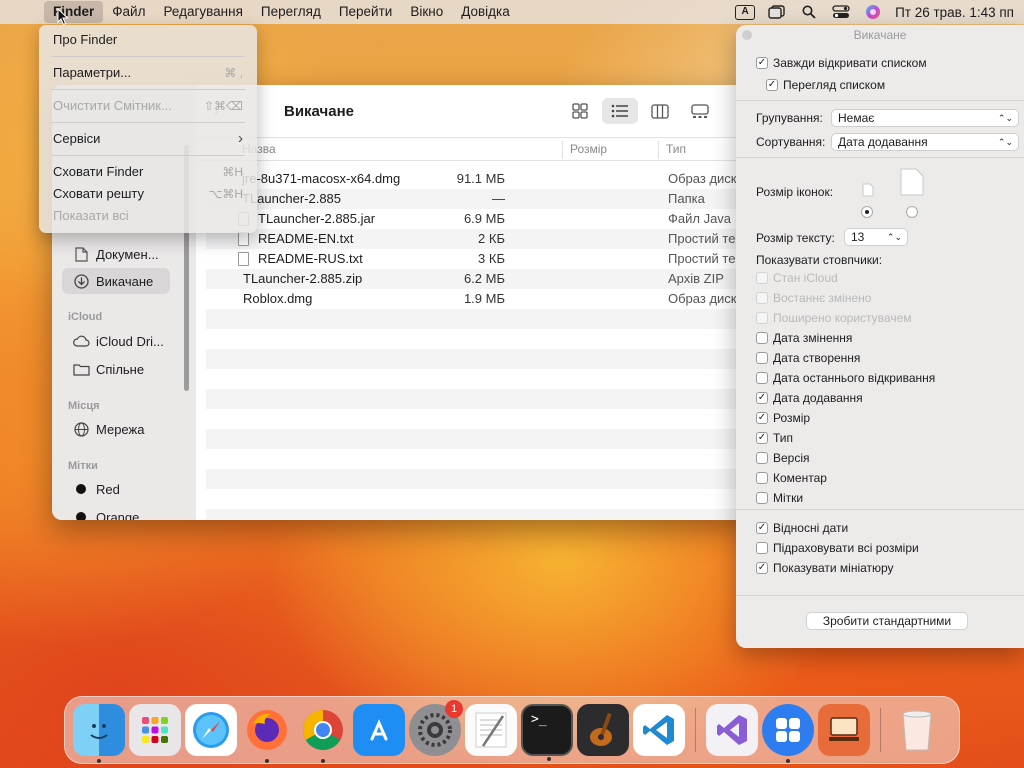 The image size is (1024, 768). Describe the element at coordinates (925, 118) in the screenshot. I see `group-by-select: Немає ⌃⌄` at that location.